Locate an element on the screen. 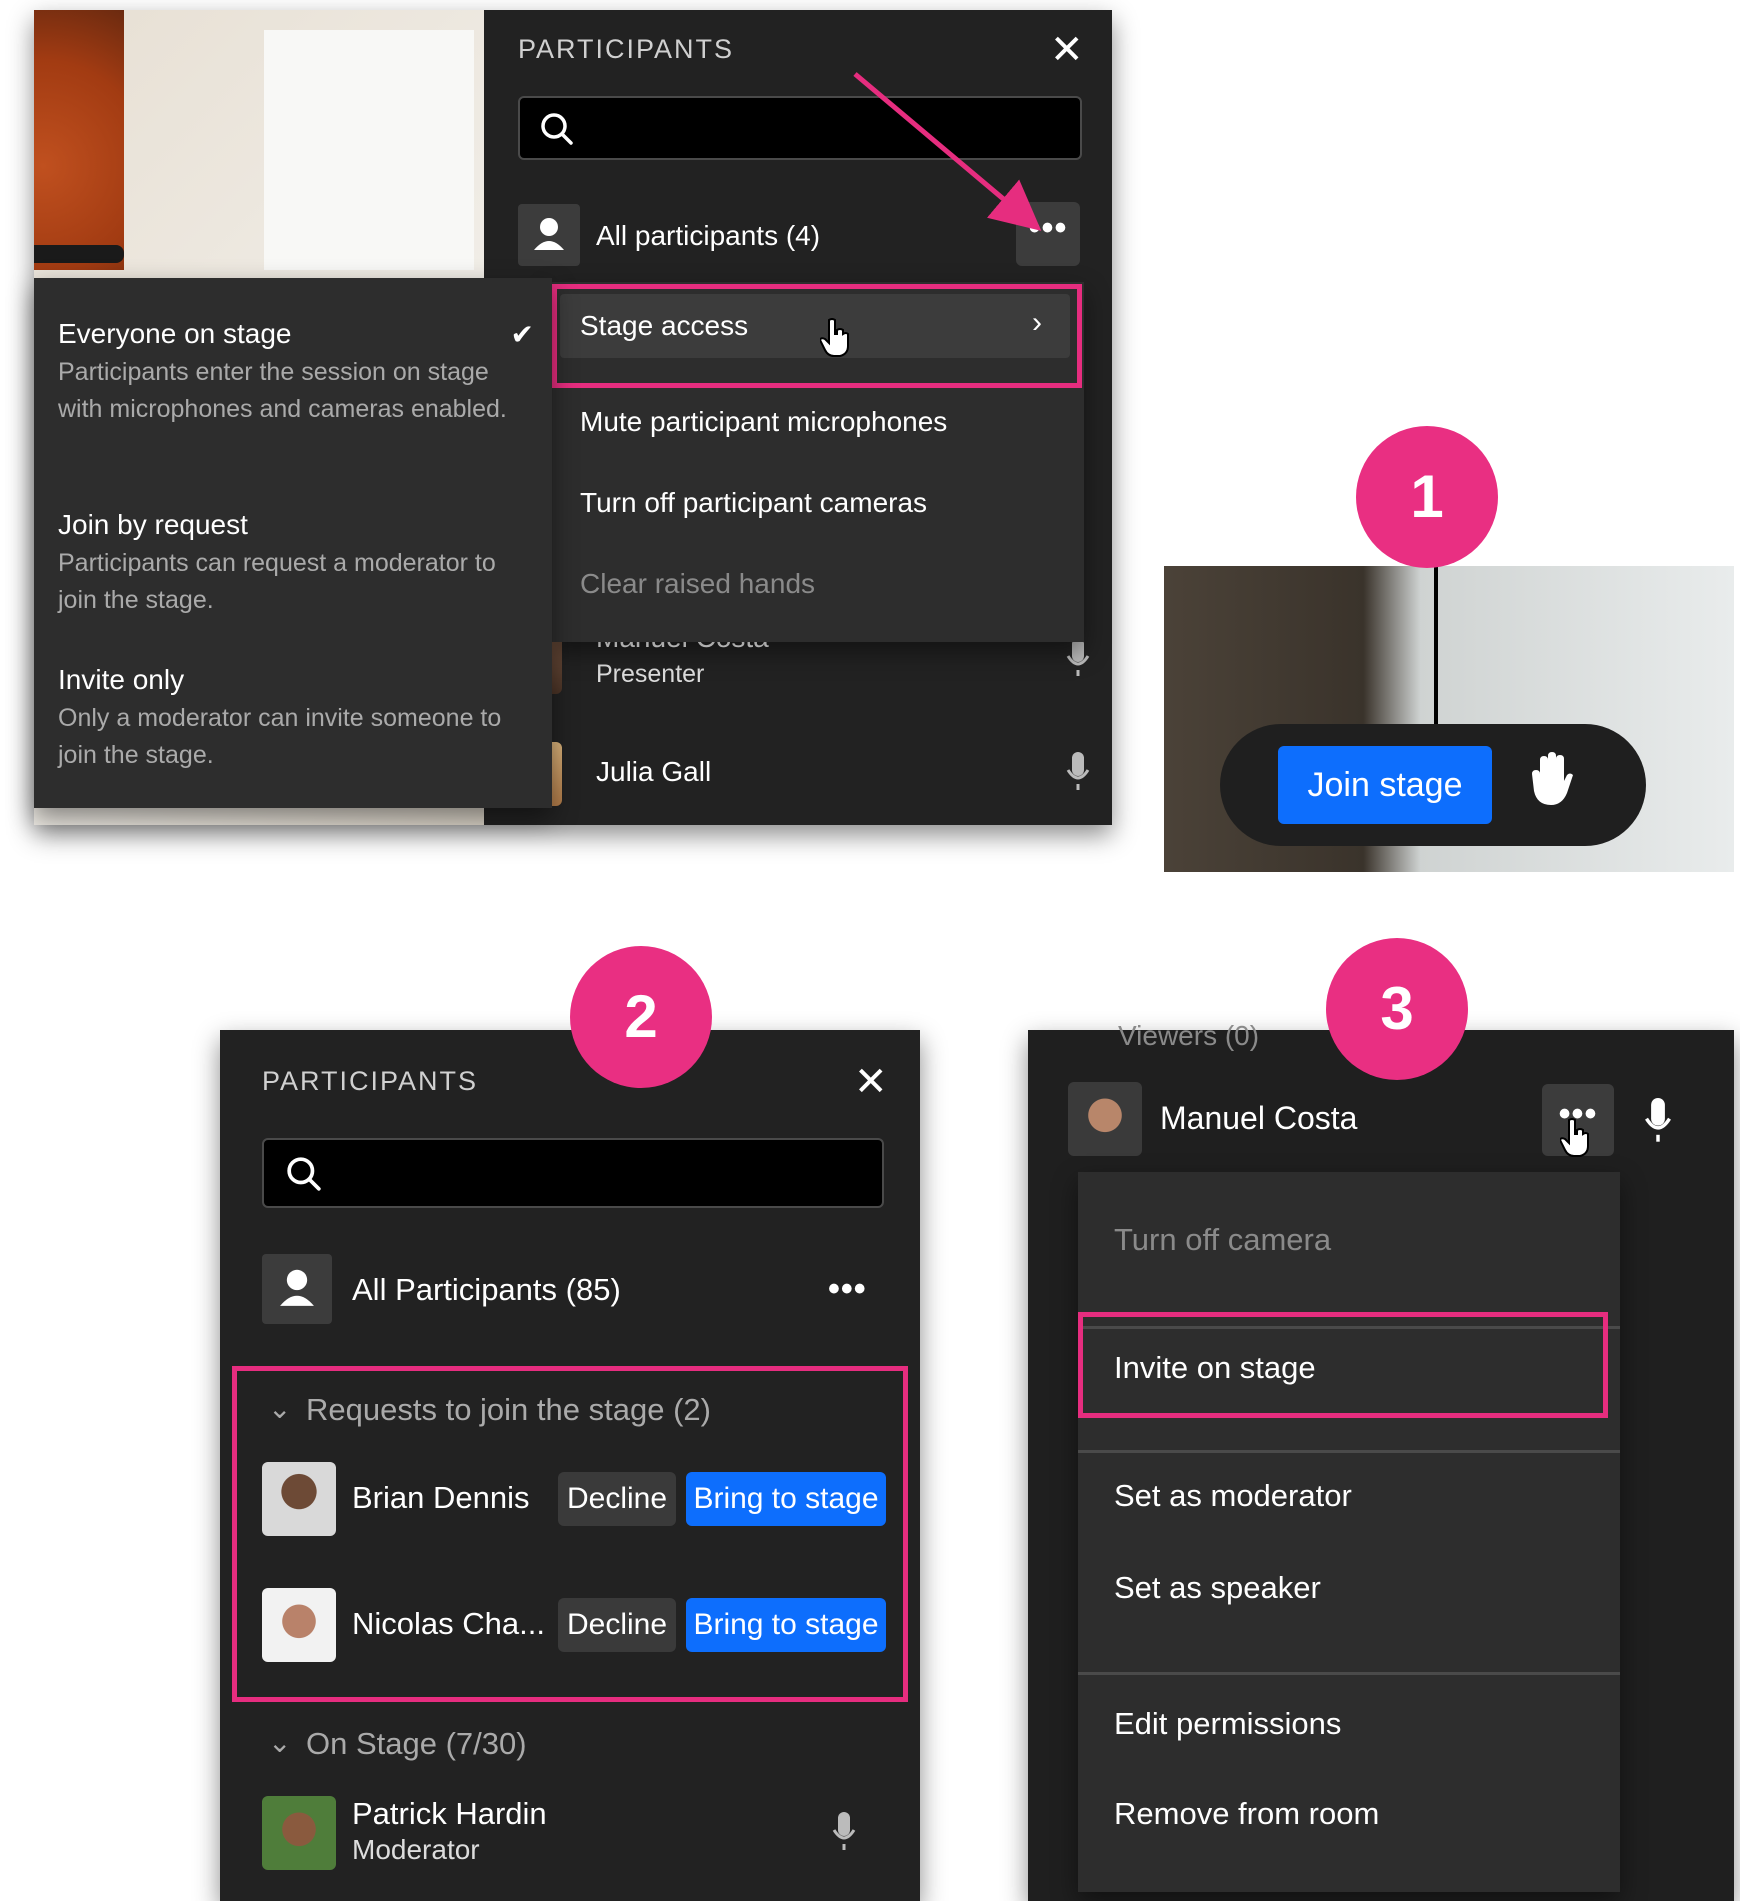  search-input is located at coordinates (573, 1173).